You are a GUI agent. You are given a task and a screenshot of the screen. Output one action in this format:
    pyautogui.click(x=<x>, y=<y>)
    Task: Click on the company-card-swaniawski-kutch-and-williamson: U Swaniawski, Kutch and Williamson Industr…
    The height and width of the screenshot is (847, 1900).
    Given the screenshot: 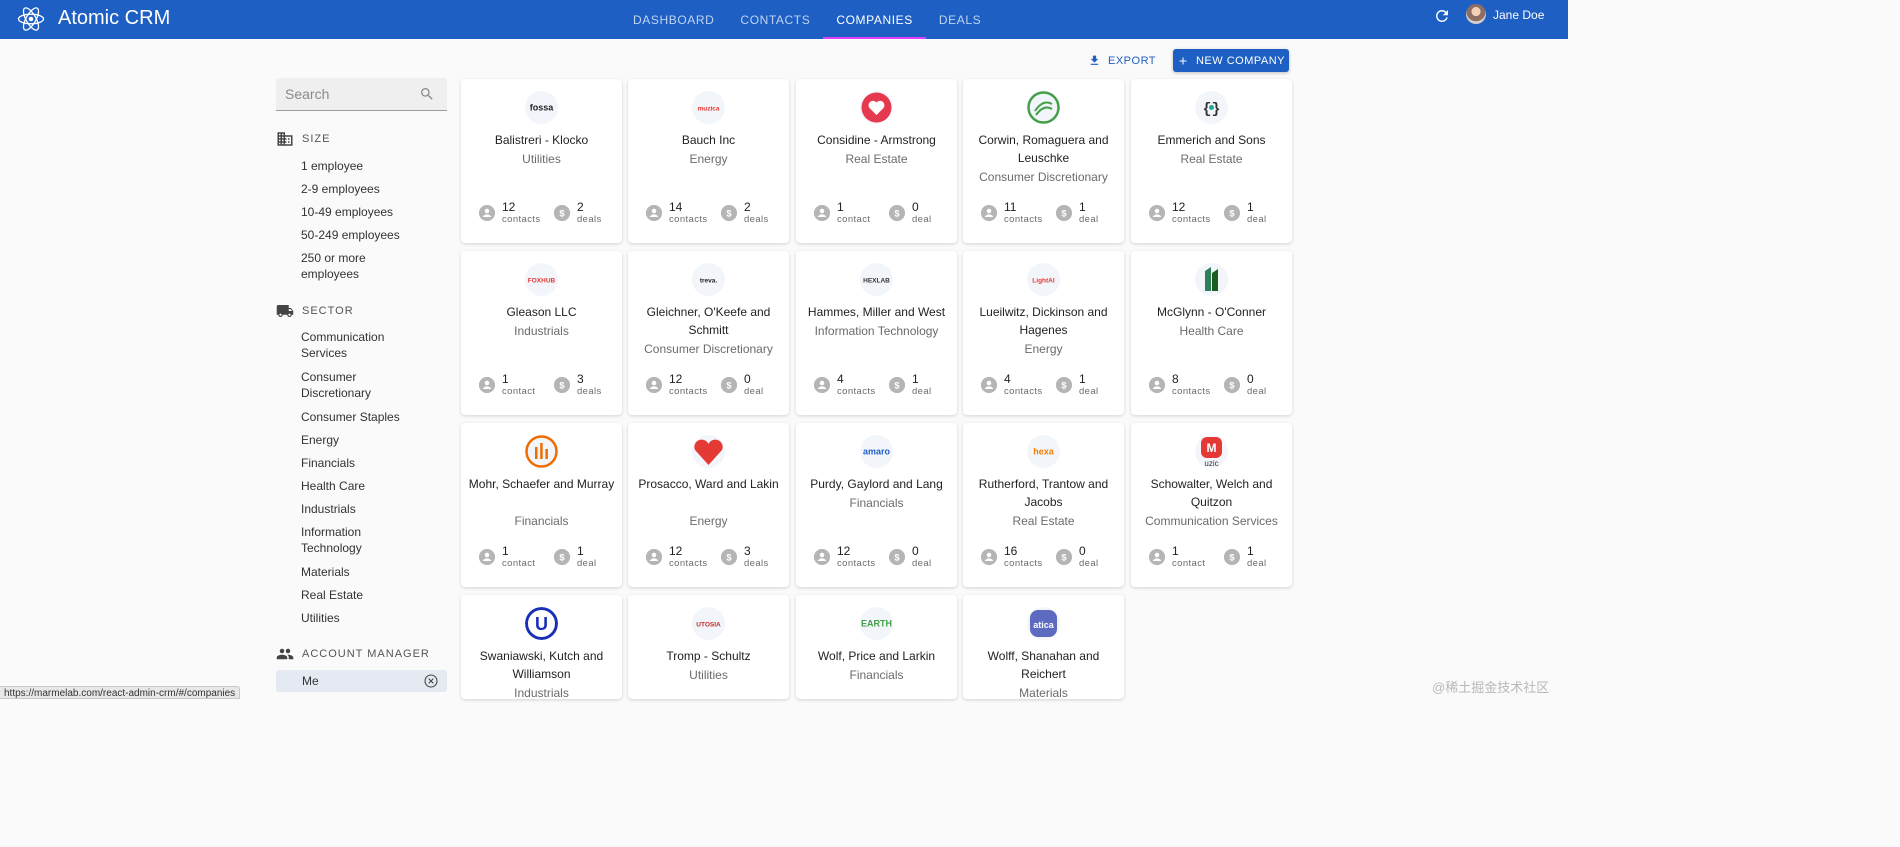 What is the action you would take?
    pyautogui.click(x=541, y=647)
    